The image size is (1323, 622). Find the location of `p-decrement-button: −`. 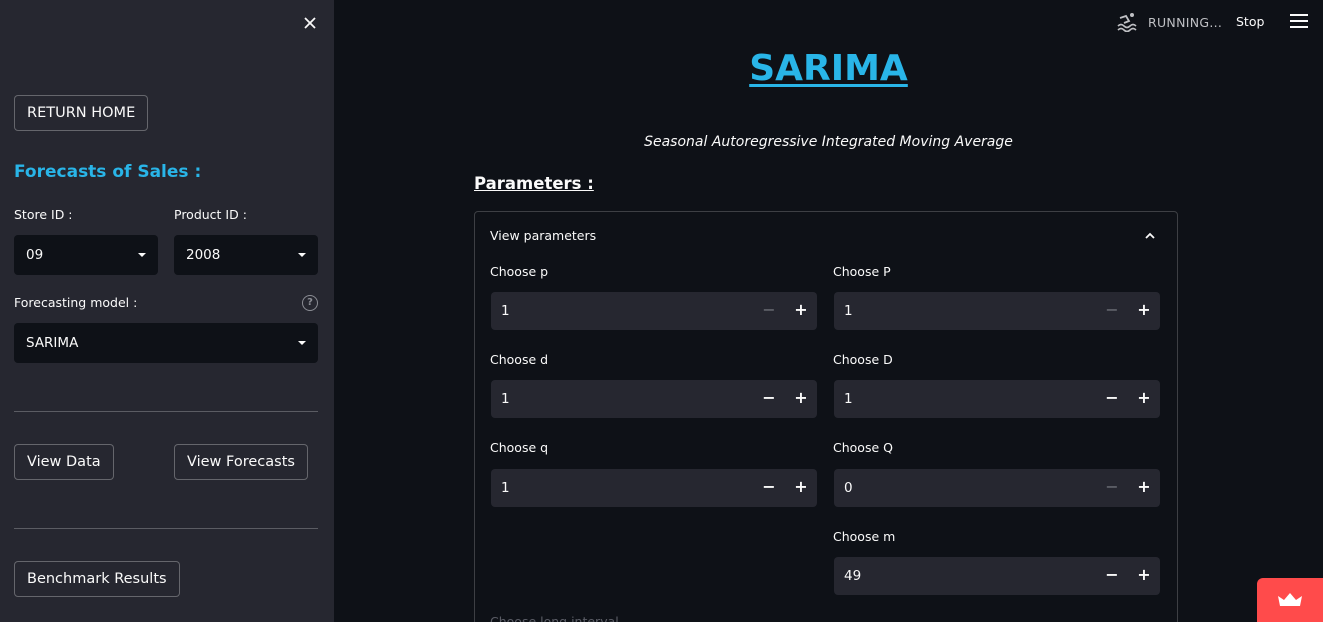

p-decrement-button: − is located at coordinates (769, 311).